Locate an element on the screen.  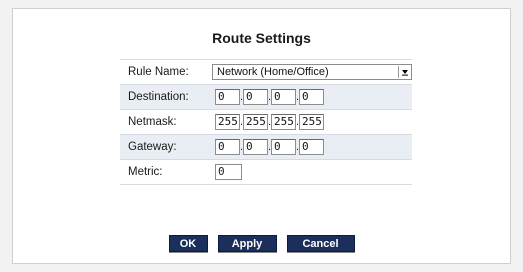
rule-name-select: Network (Home/Office) is located at coordinates (312, 72).